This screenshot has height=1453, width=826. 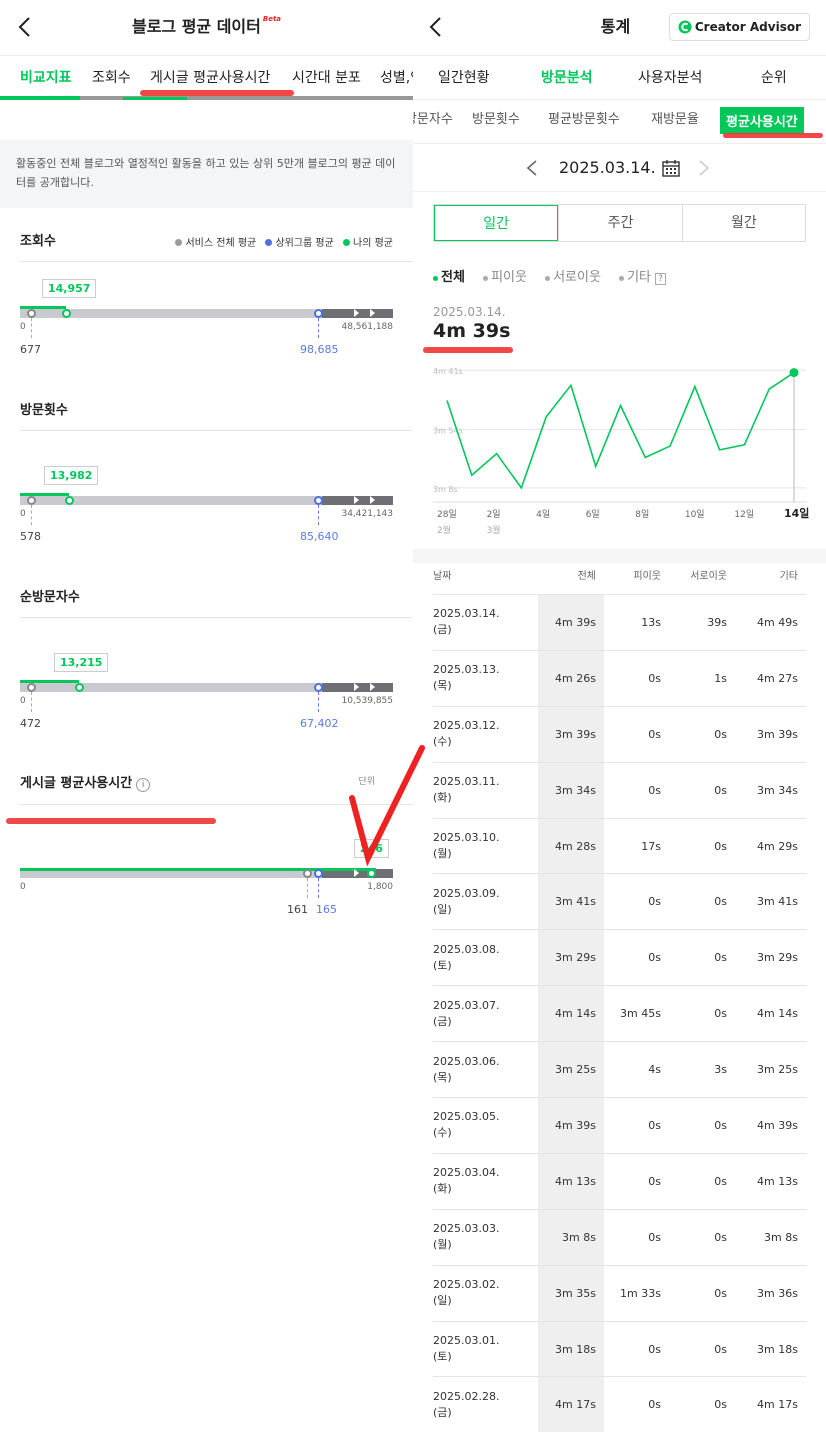 What do you see at coordinates (326, 78) in the screenshot?
I see `tab-time-dist: 시간대 분포` at bounding box center [326, 78].